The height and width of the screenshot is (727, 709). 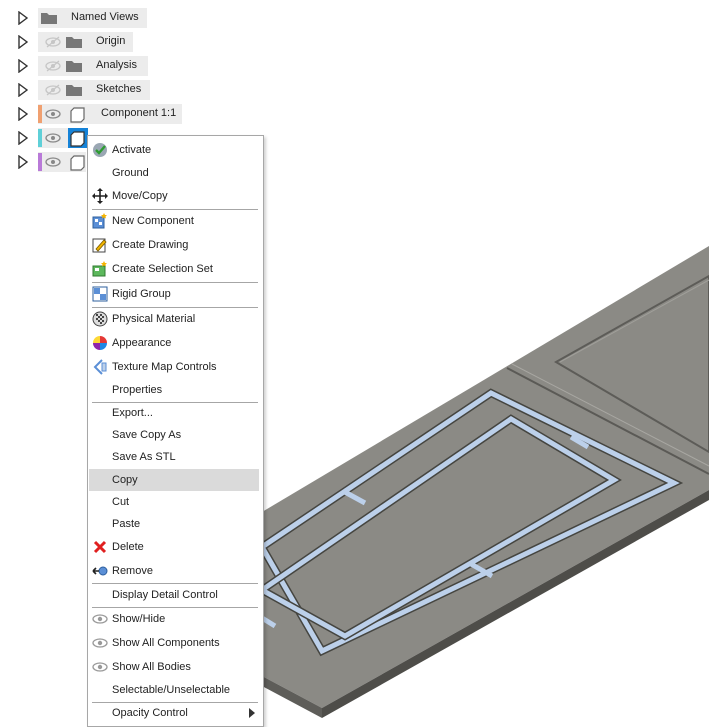 I want to click on menu-item-move-copy: Move/Copy, so click(x=174, y=196).